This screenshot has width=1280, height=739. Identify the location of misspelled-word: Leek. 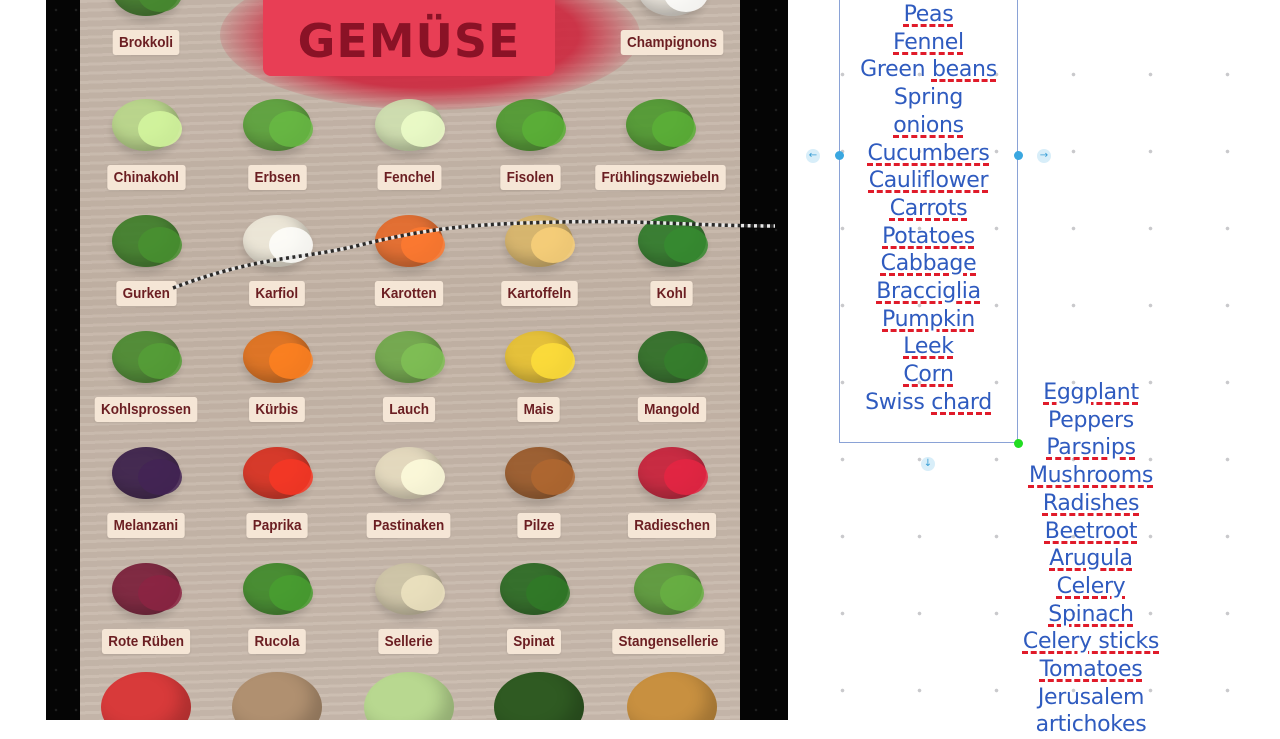
(928, 347).